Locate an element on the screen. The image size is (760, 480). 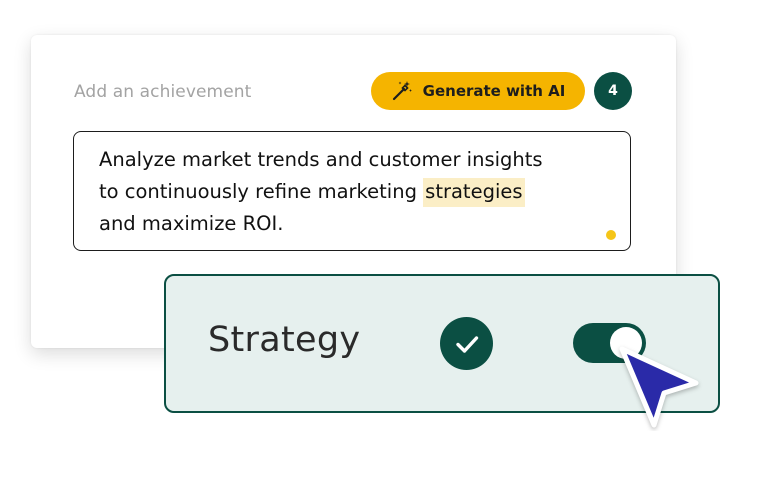
checkmark-icon is located at coordinates (466, 343).